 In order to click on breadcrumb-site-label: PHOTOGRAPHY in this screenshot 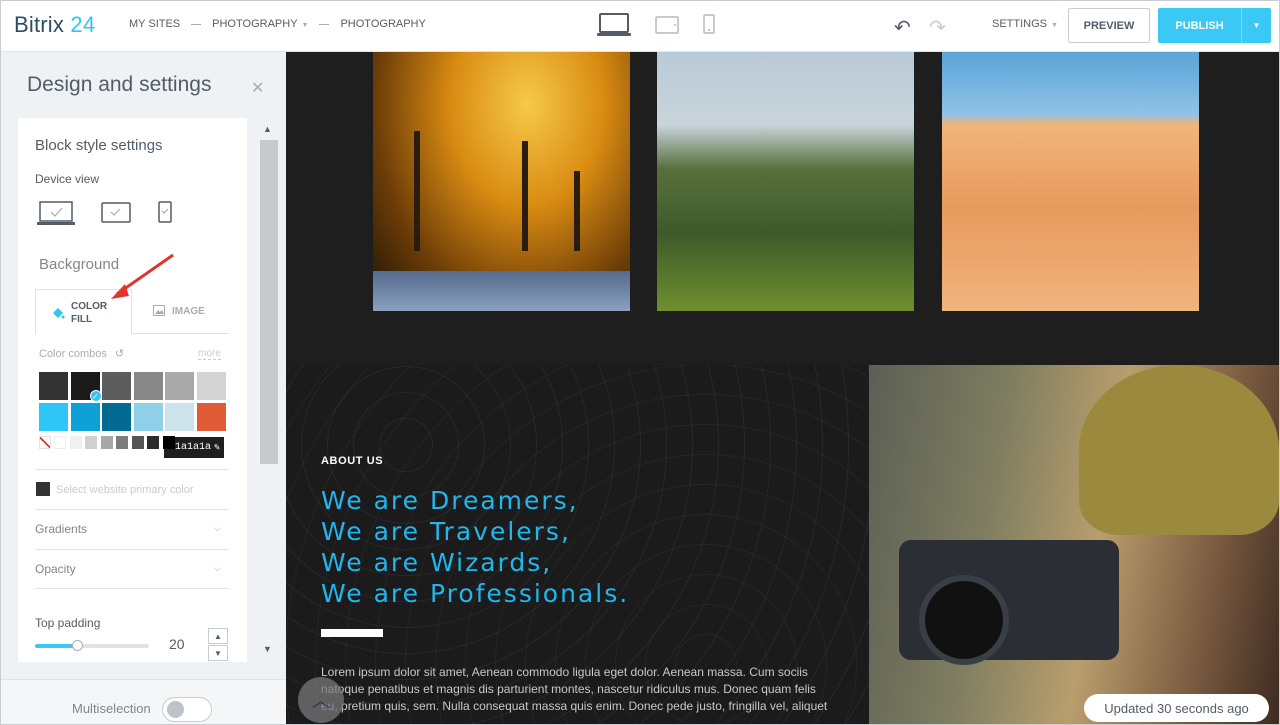, I will do `click(255, 24)`.